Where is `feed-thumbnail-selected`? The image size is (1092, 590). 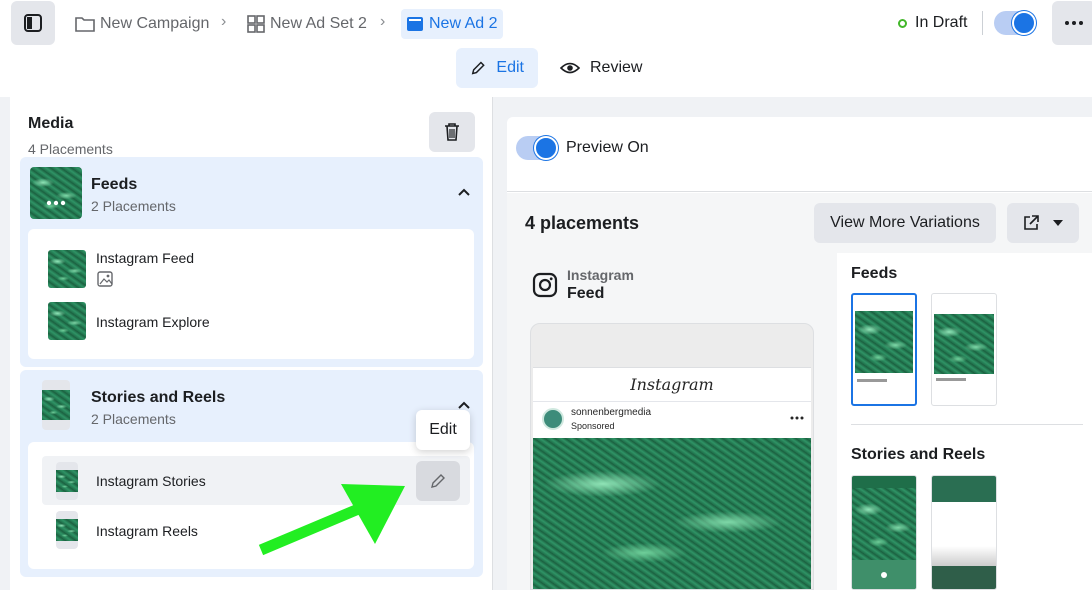
feed-thumbnail-selected is located at coordinates (884, 349).